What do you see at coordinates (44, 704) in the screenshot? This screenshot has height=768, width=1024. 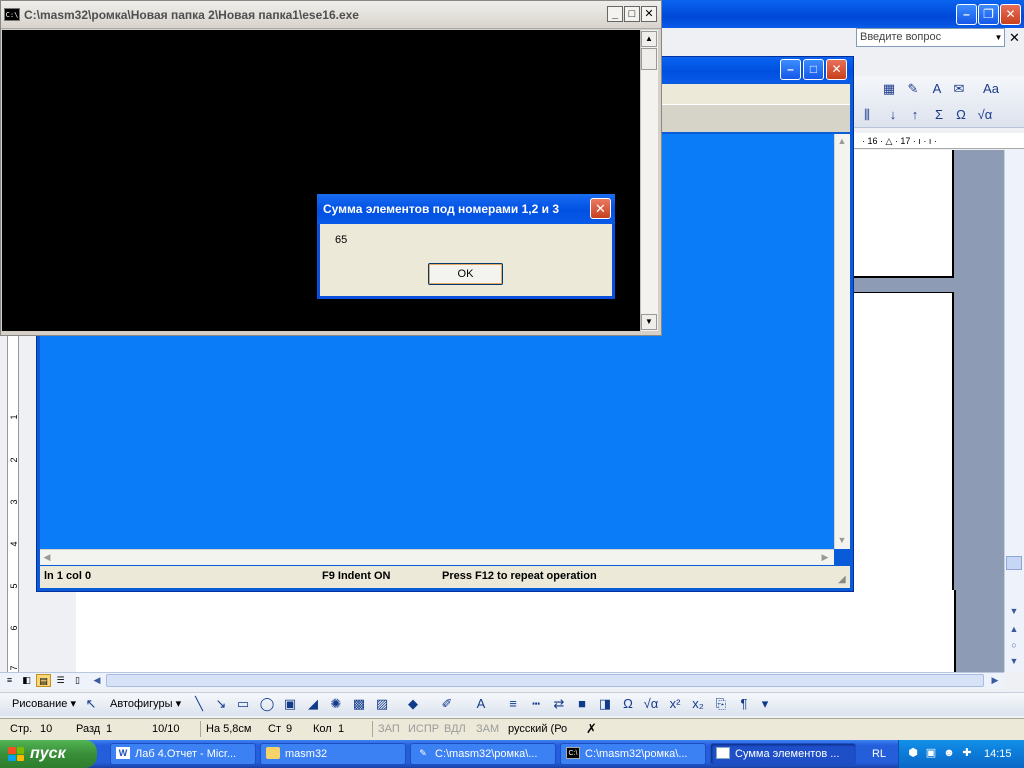 I see `drawing-menu: Рисование ▾` at bounding box center [44, 704].